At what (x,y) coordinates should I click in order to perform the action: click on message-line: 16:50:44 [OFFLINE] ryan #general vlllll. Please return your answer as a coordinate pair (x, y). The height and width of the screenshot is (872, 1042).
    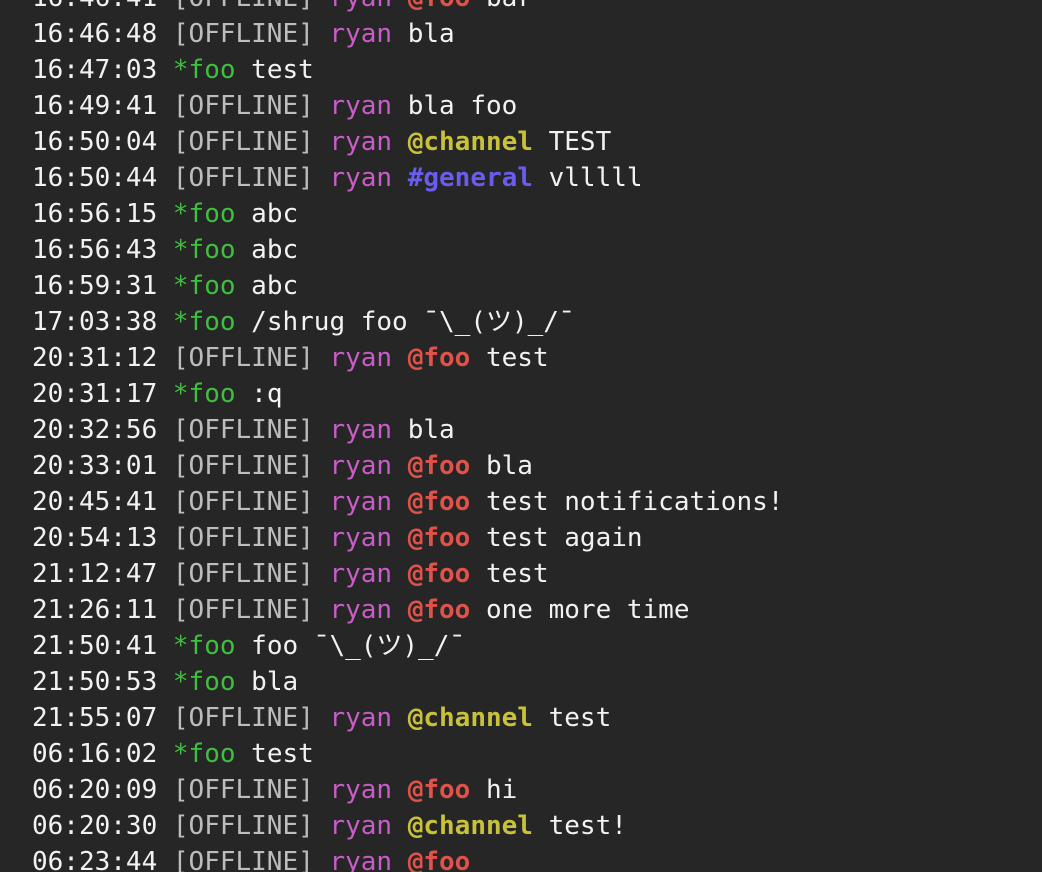
    Looking at the image, I should click on (407, 178).